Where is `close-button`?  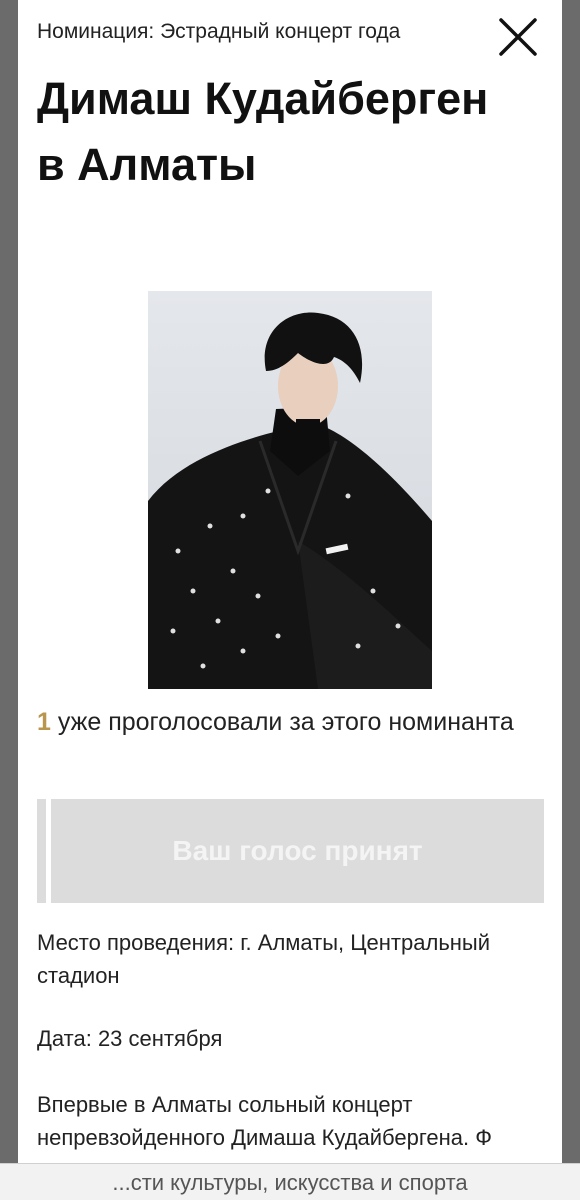 close-button is located at coordinates (518, 37).